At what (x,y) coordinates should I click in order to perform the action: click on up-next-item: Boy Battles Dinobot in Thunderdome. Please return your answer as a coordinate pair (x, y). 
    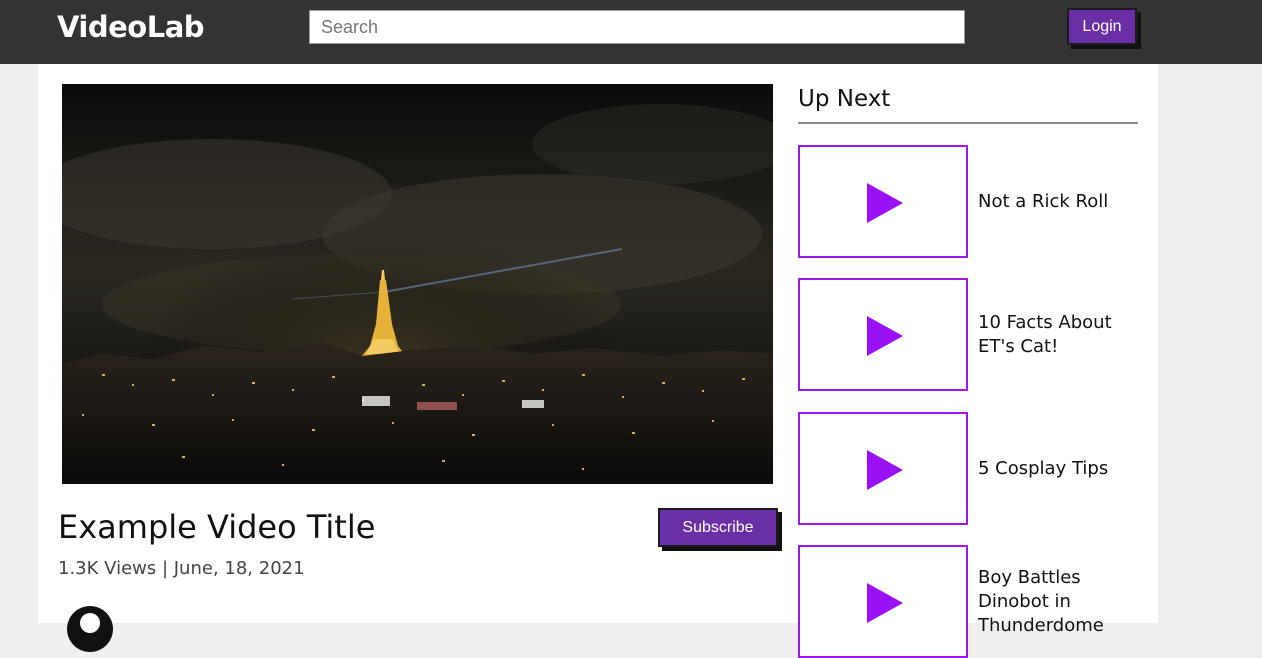
    Looking at the image, I should click on (968, 601).